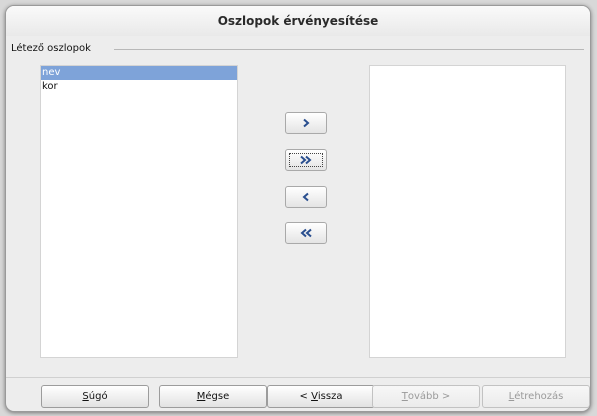 This screenshot has height=416, width=597. What do you see at coordinates (217, 396) in the screenshot?
I see `cancel-label: égse` at bounding box center [217, 396].